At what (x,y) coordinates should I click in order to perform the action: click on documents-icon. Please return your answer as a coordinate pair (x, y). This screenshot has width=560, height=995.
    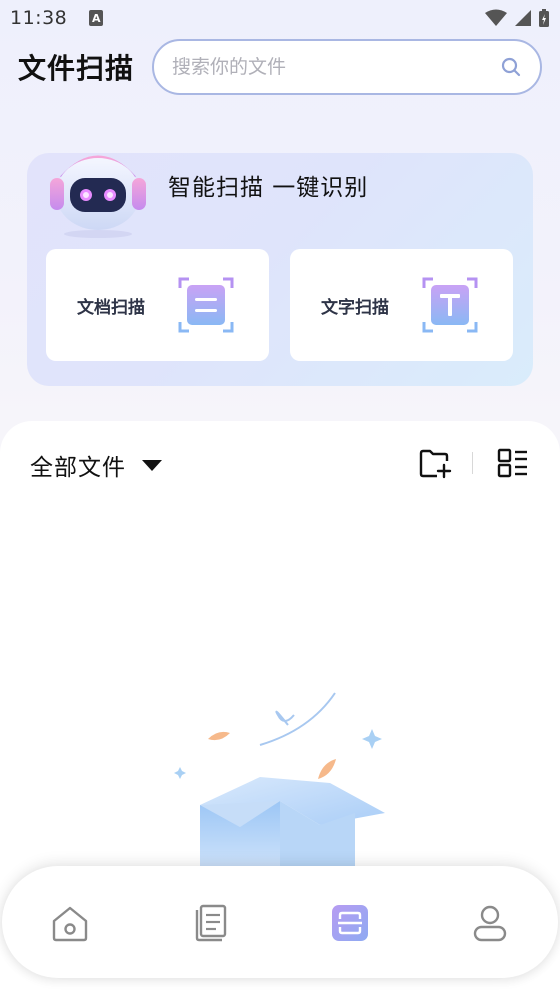
    Looking at the image, I should click on (211, 923).